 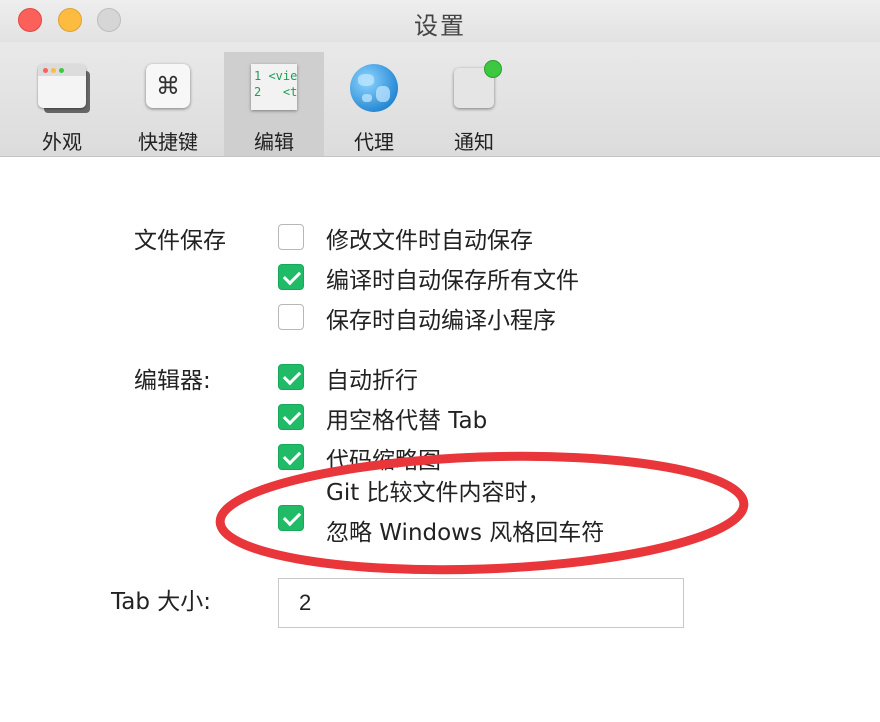 I want to click on tab-proxy: 代理, so click(x=374, y=104).